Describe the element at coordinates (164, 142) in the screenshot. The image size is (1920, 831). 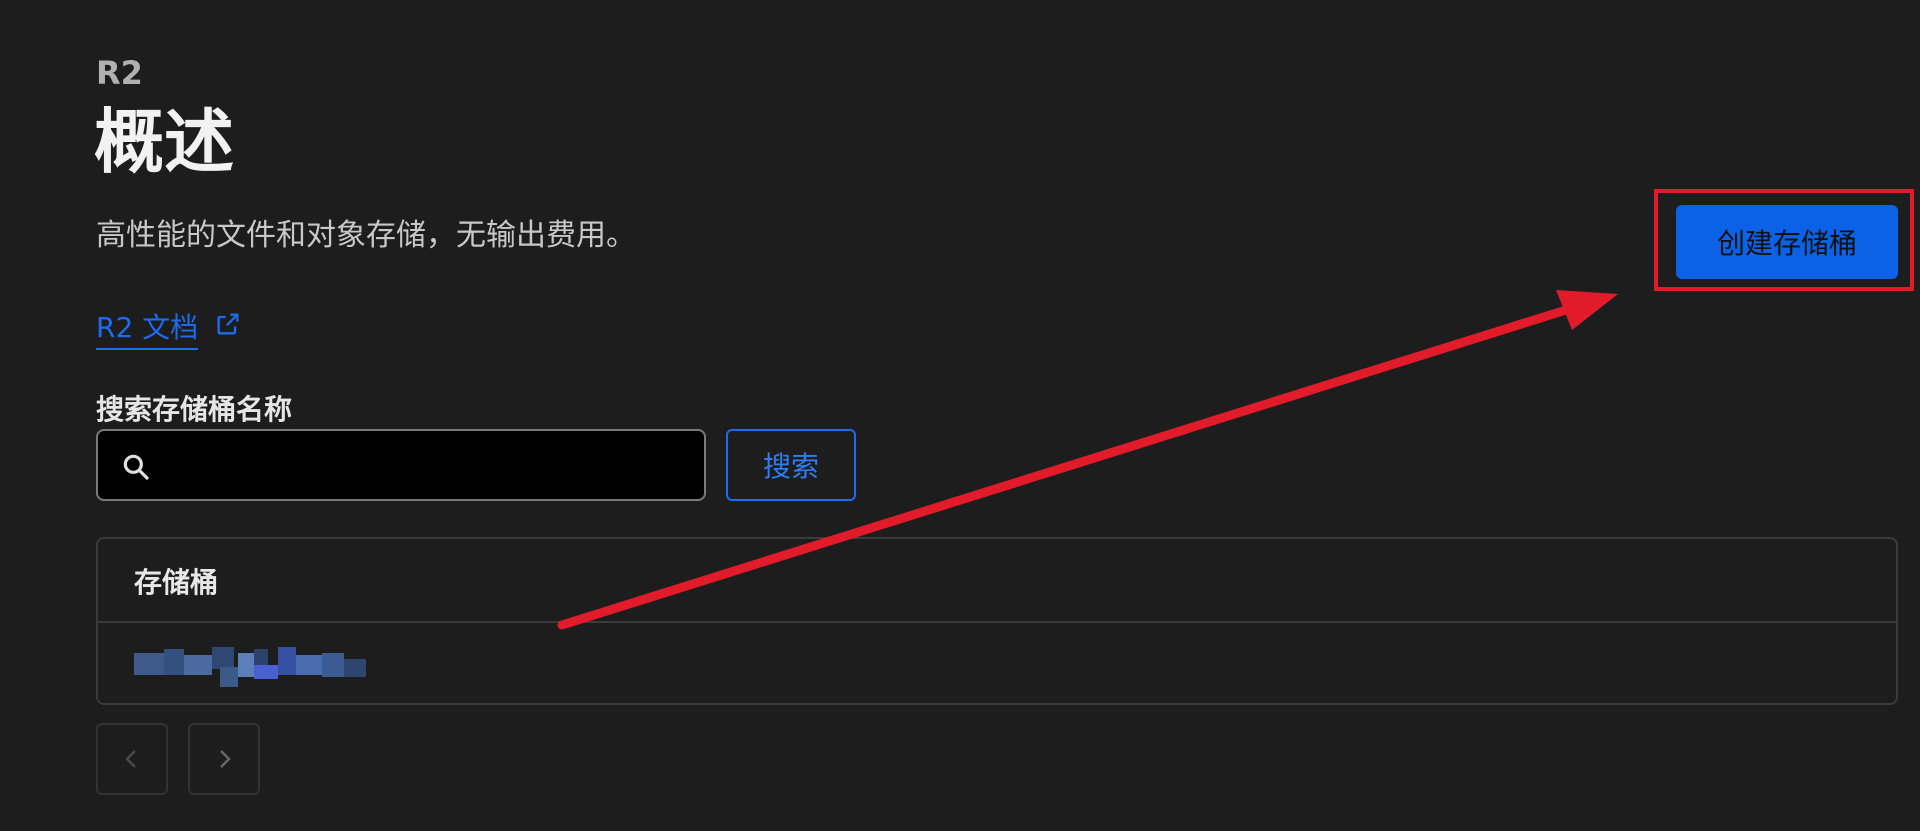
I see `page-title: 概述` at that location.